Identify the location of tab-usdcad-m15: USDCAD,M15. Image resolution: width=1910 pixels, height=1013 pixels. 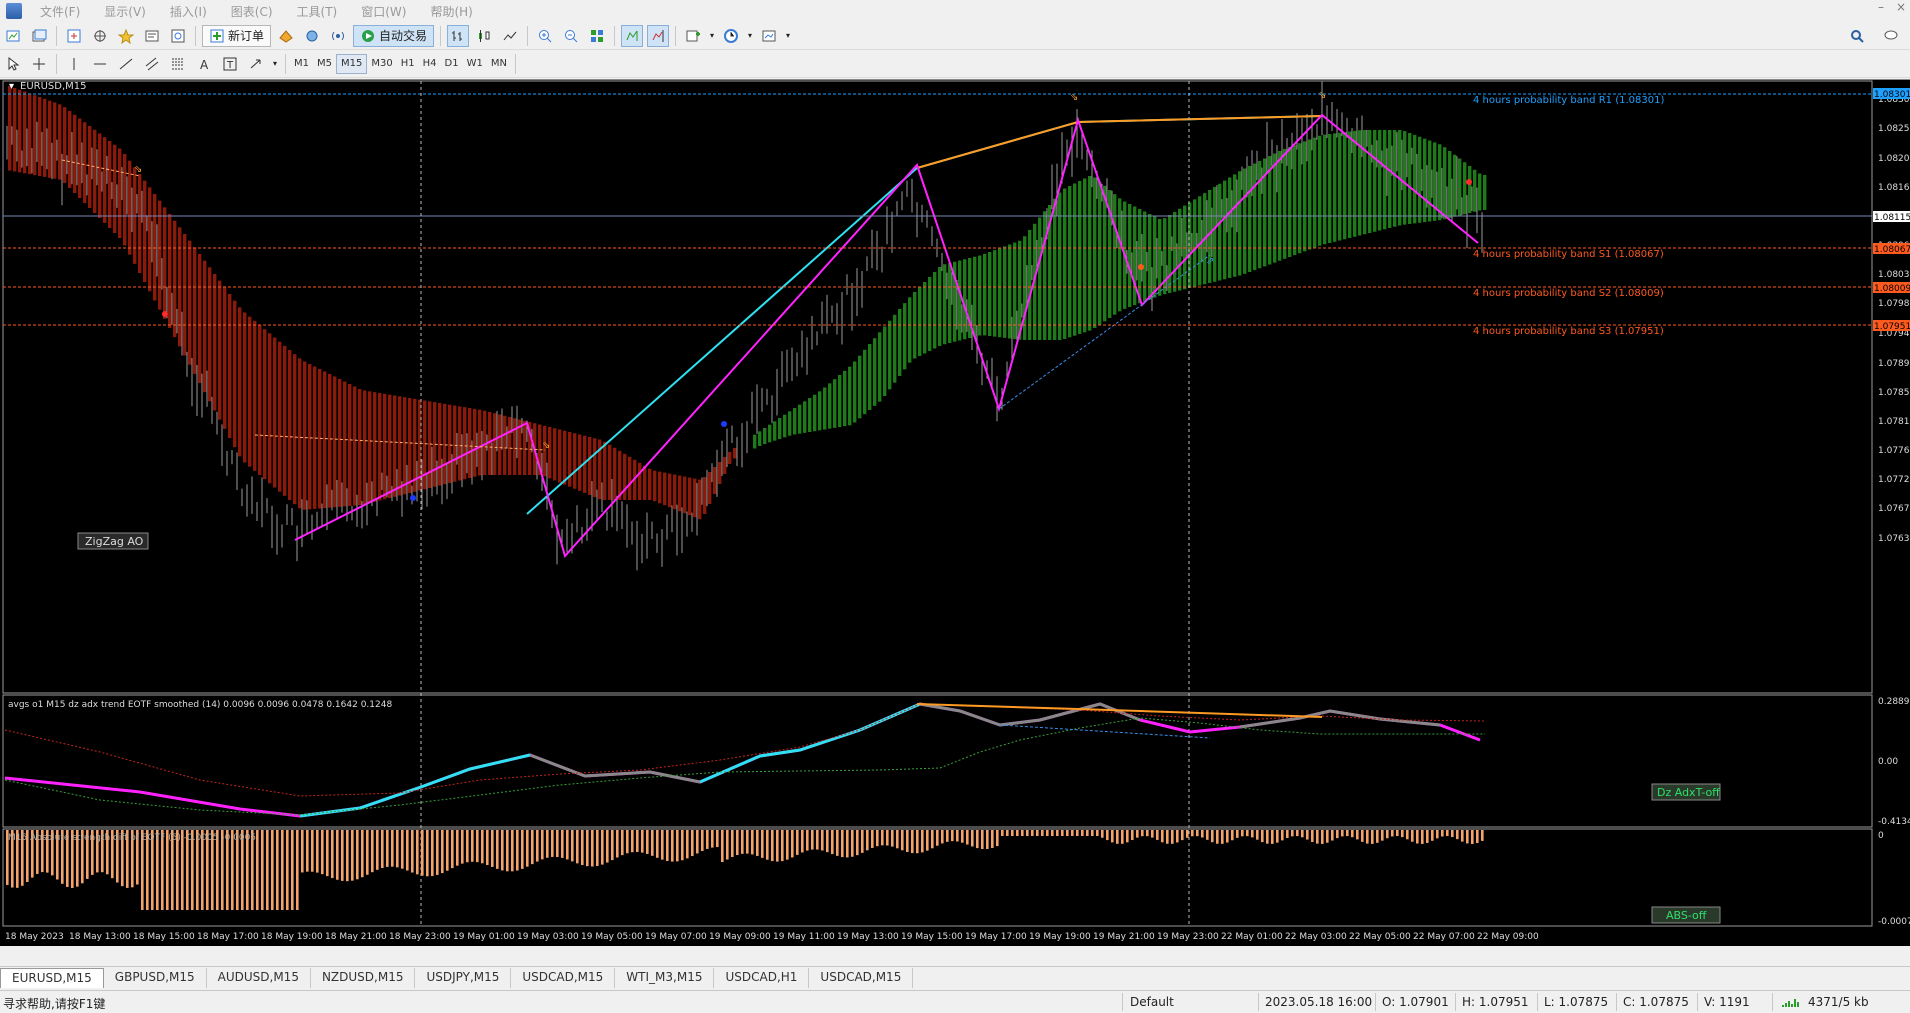
(563, 978).